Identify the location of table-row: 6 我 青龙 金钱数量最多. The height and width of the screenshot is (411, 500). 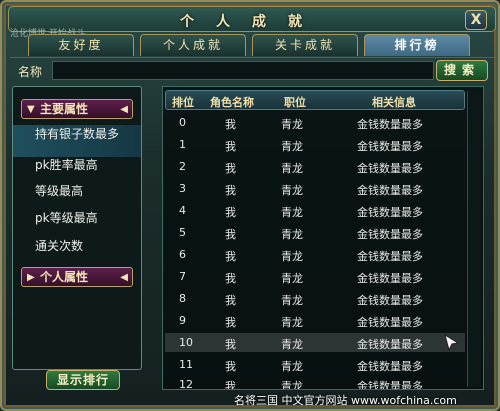
(315, 254).